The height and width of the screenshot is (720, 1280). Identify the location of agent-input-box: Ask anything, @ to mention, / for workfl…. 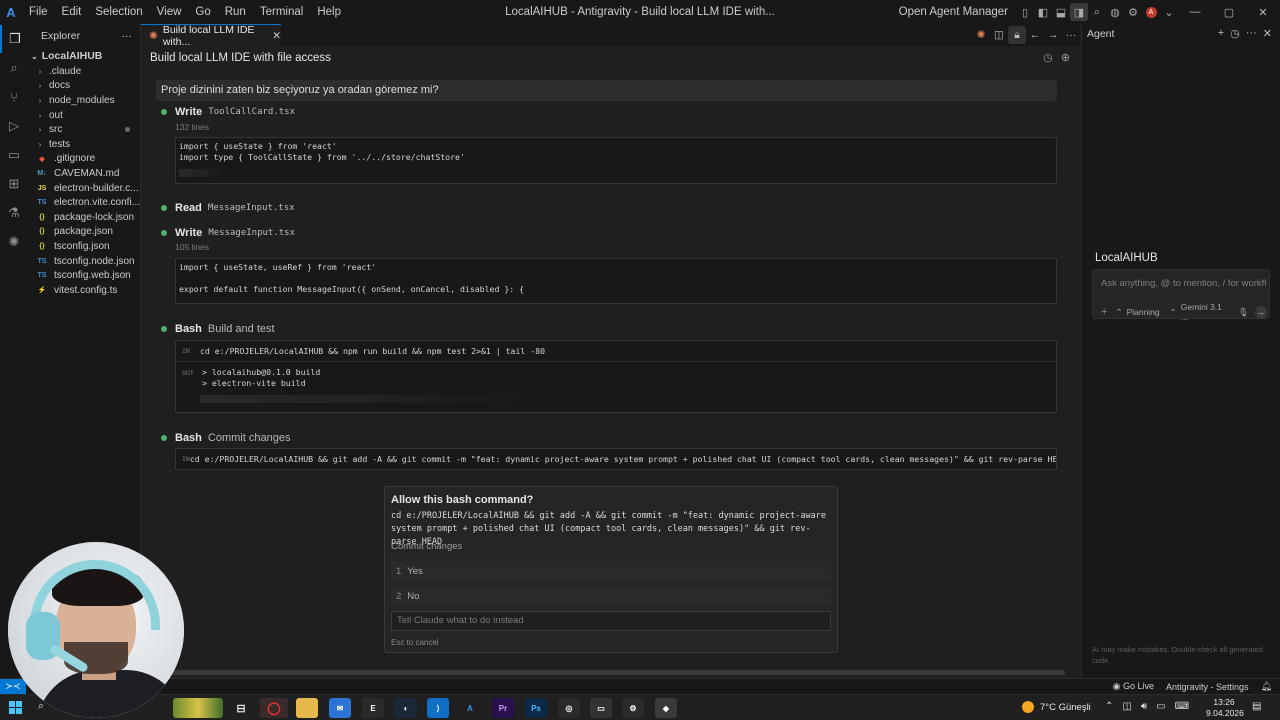
(1181, 295).